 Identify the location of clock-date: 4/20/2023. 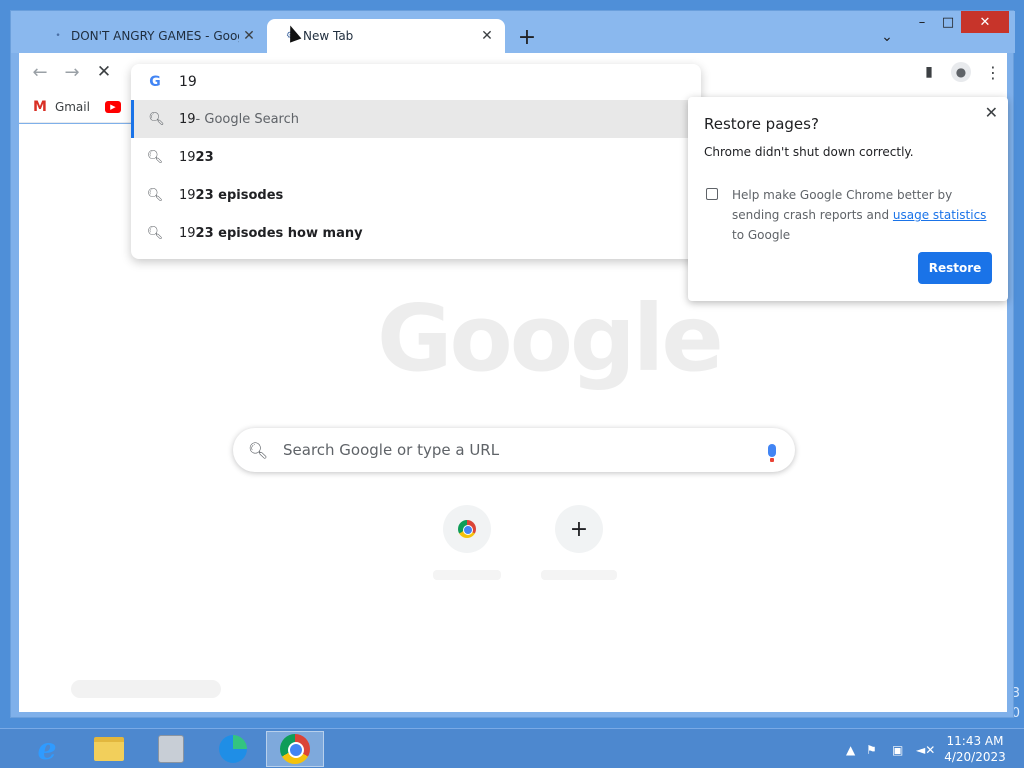
(975, 757).